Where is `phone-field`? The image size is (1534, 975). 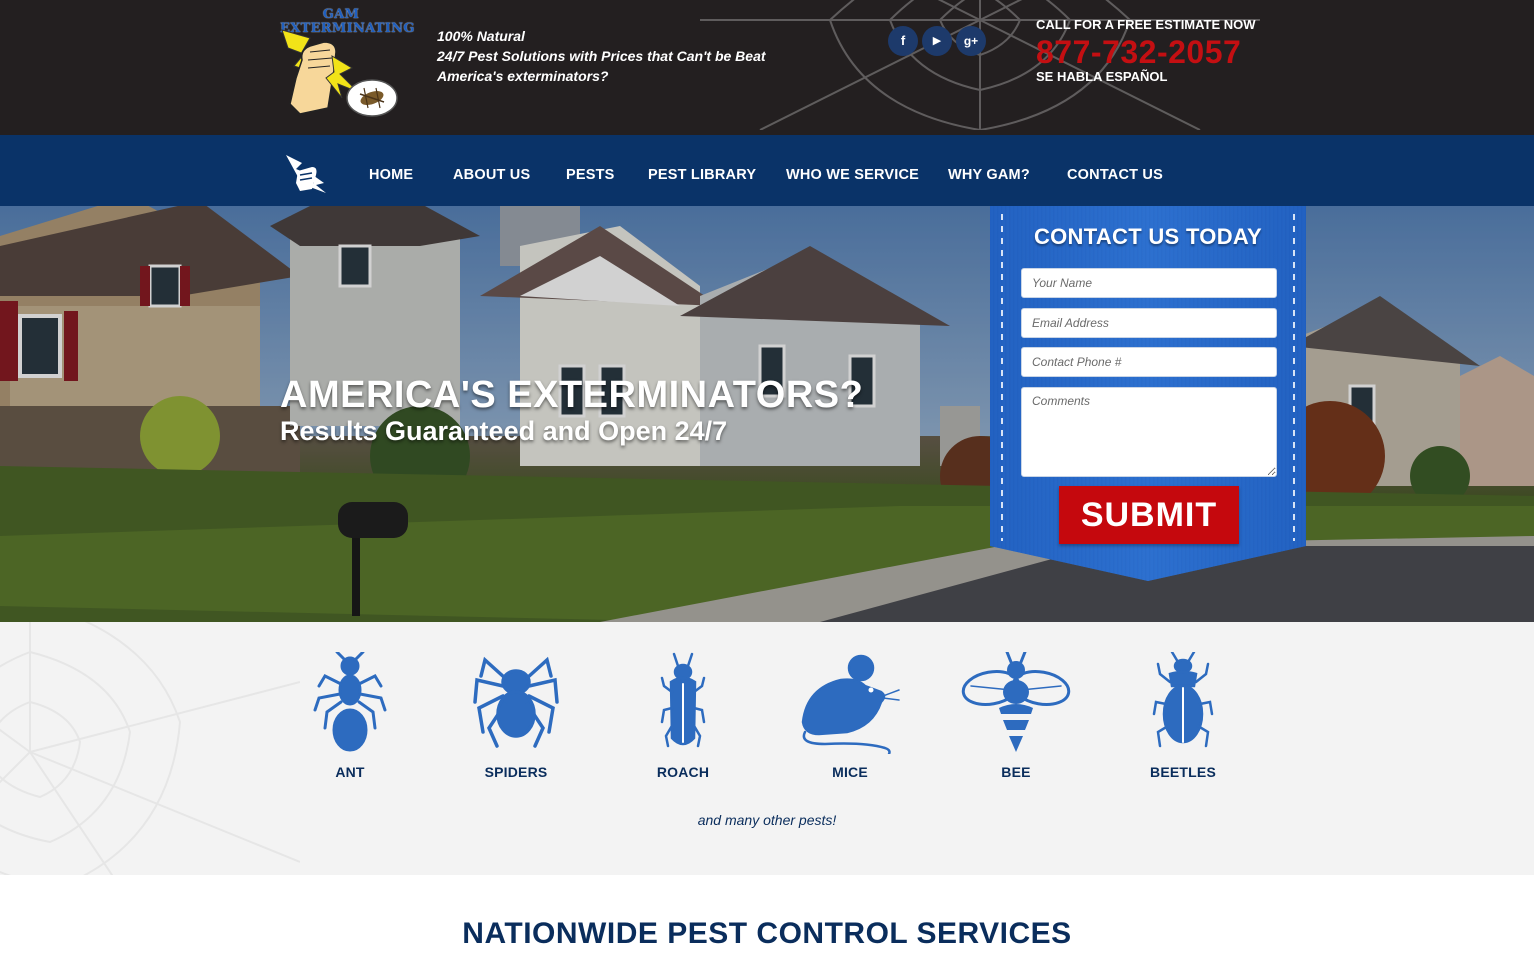
phone-field is located at coordinates (1149, 362).